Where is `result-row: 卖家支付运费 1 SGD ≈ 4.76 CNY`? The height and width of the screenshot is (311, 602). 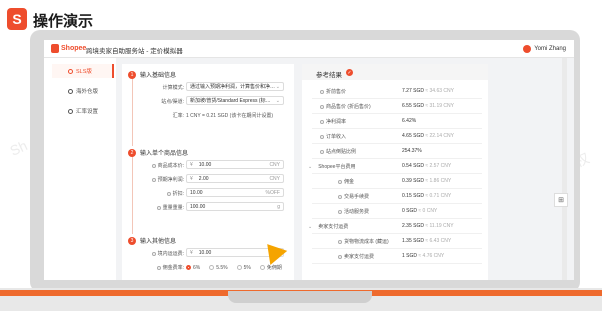 result-row: 卖家支付运费 1 SGD ≈ 4.76 CNY is located at coordinates (395, 256).